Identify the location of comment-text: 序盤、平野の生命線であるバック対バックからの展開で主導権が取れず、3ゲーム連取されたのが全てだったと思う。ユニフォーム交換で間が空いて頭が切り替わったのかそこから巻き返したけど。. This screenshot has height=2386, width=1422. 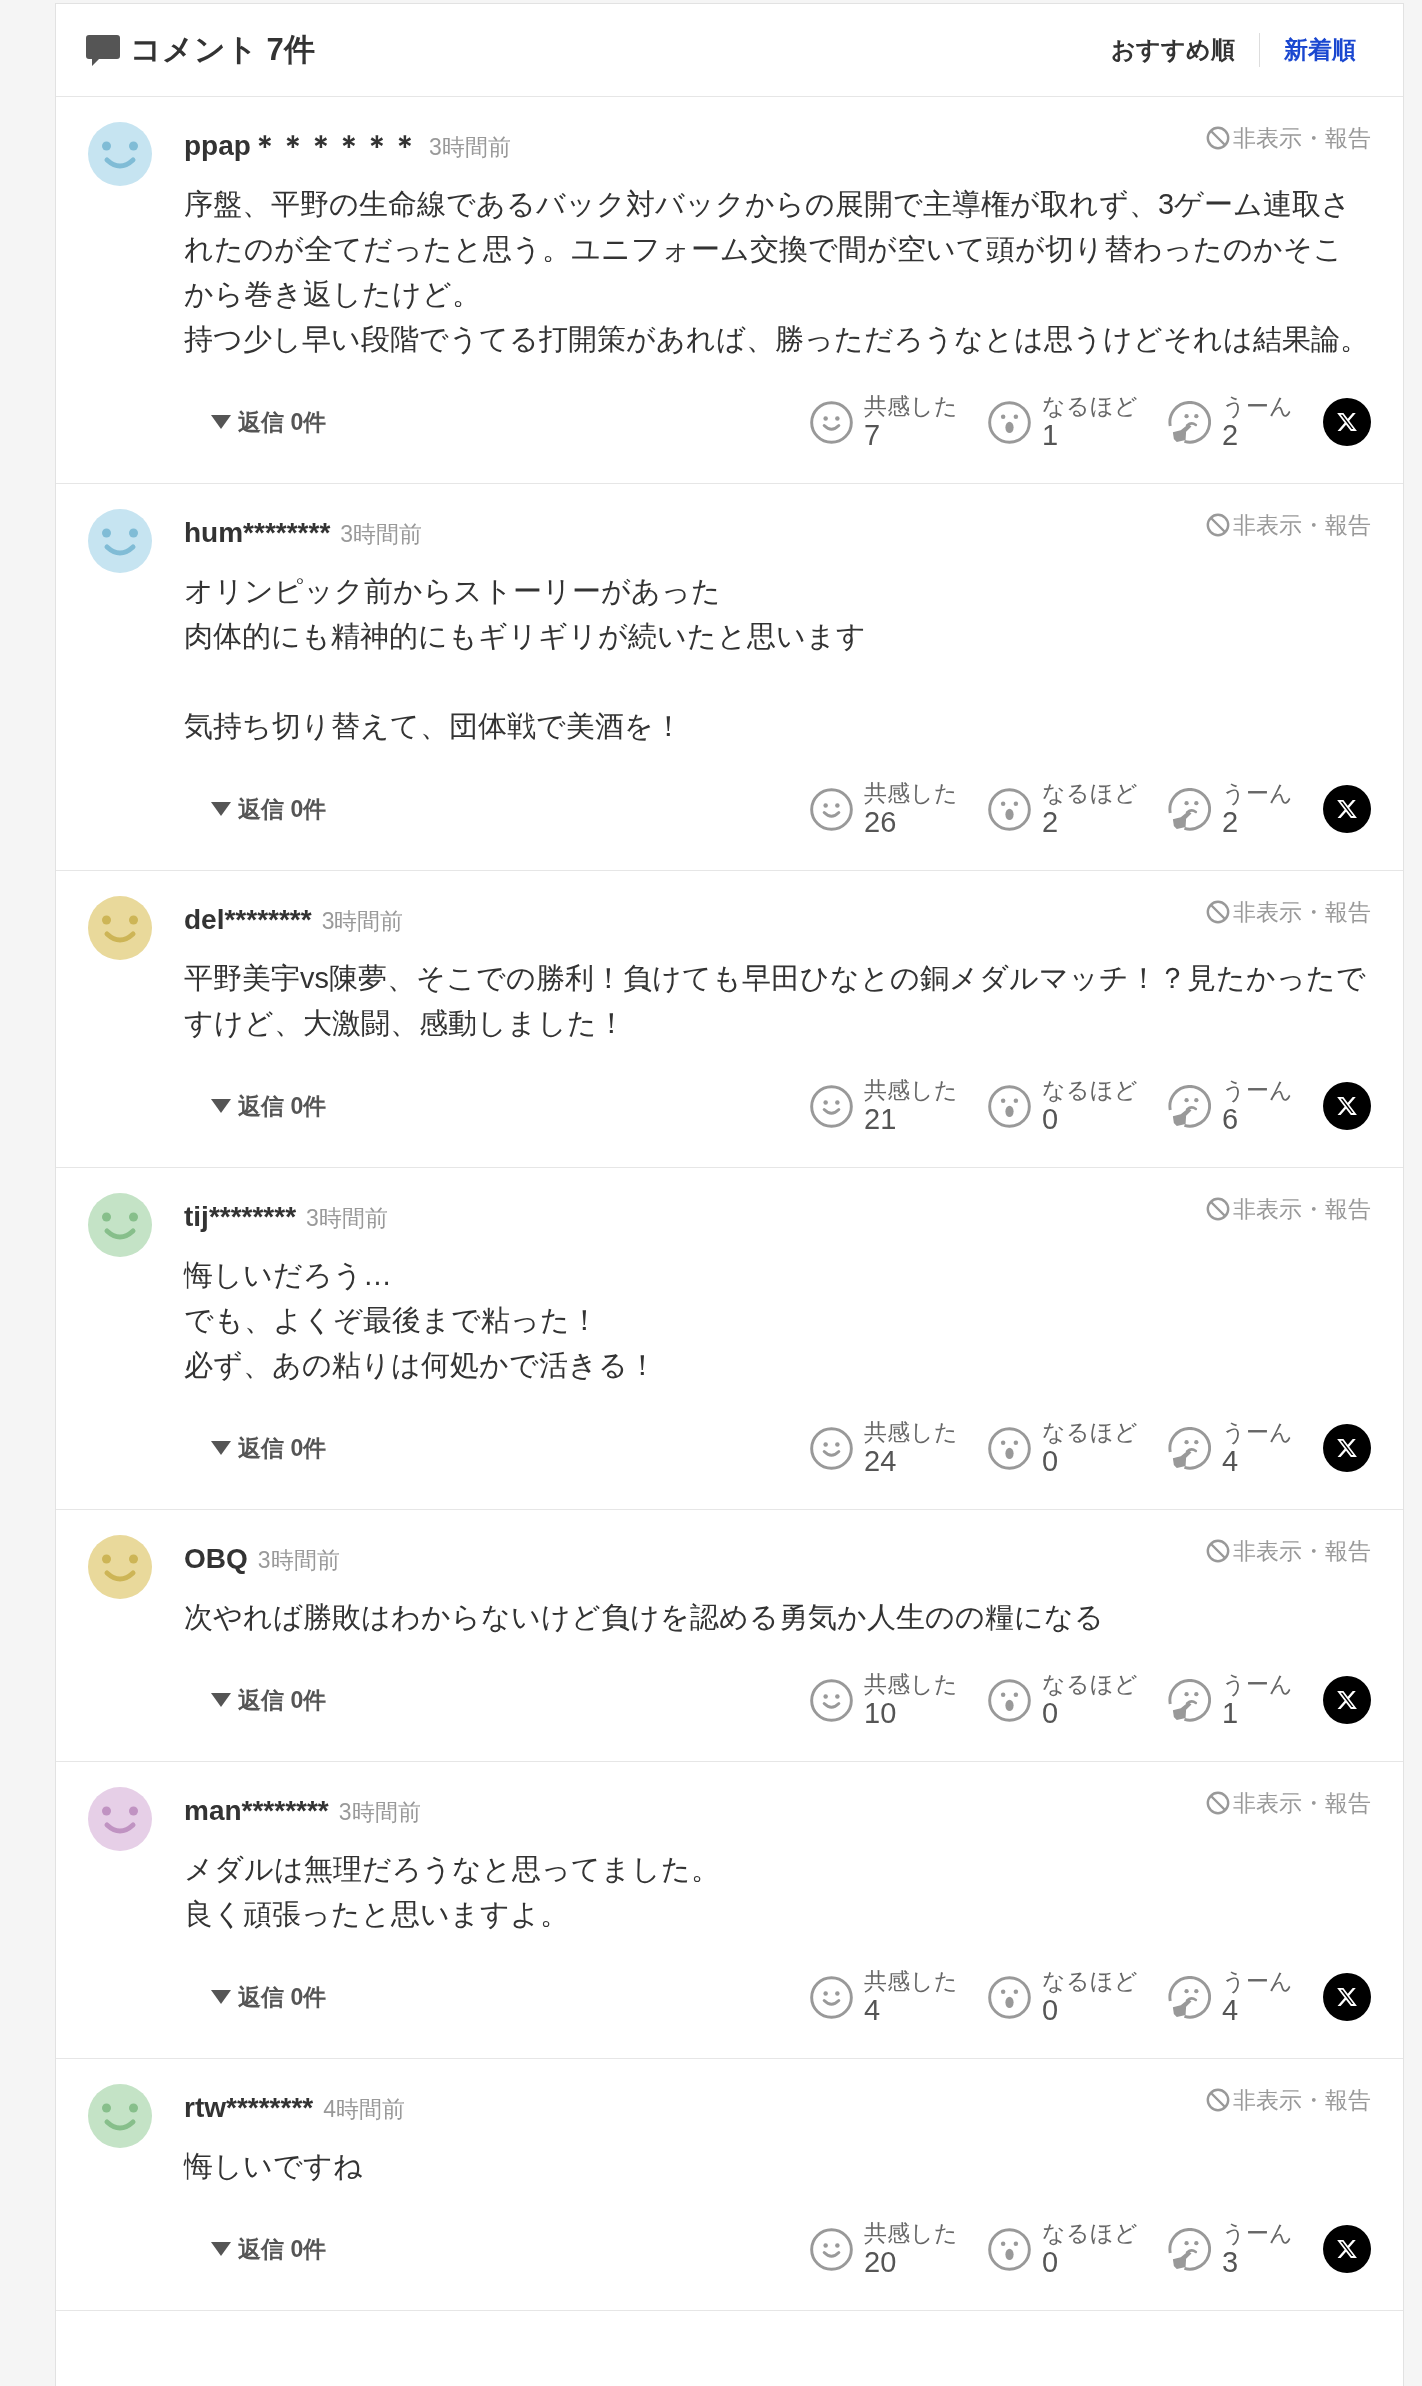
(768, 249).